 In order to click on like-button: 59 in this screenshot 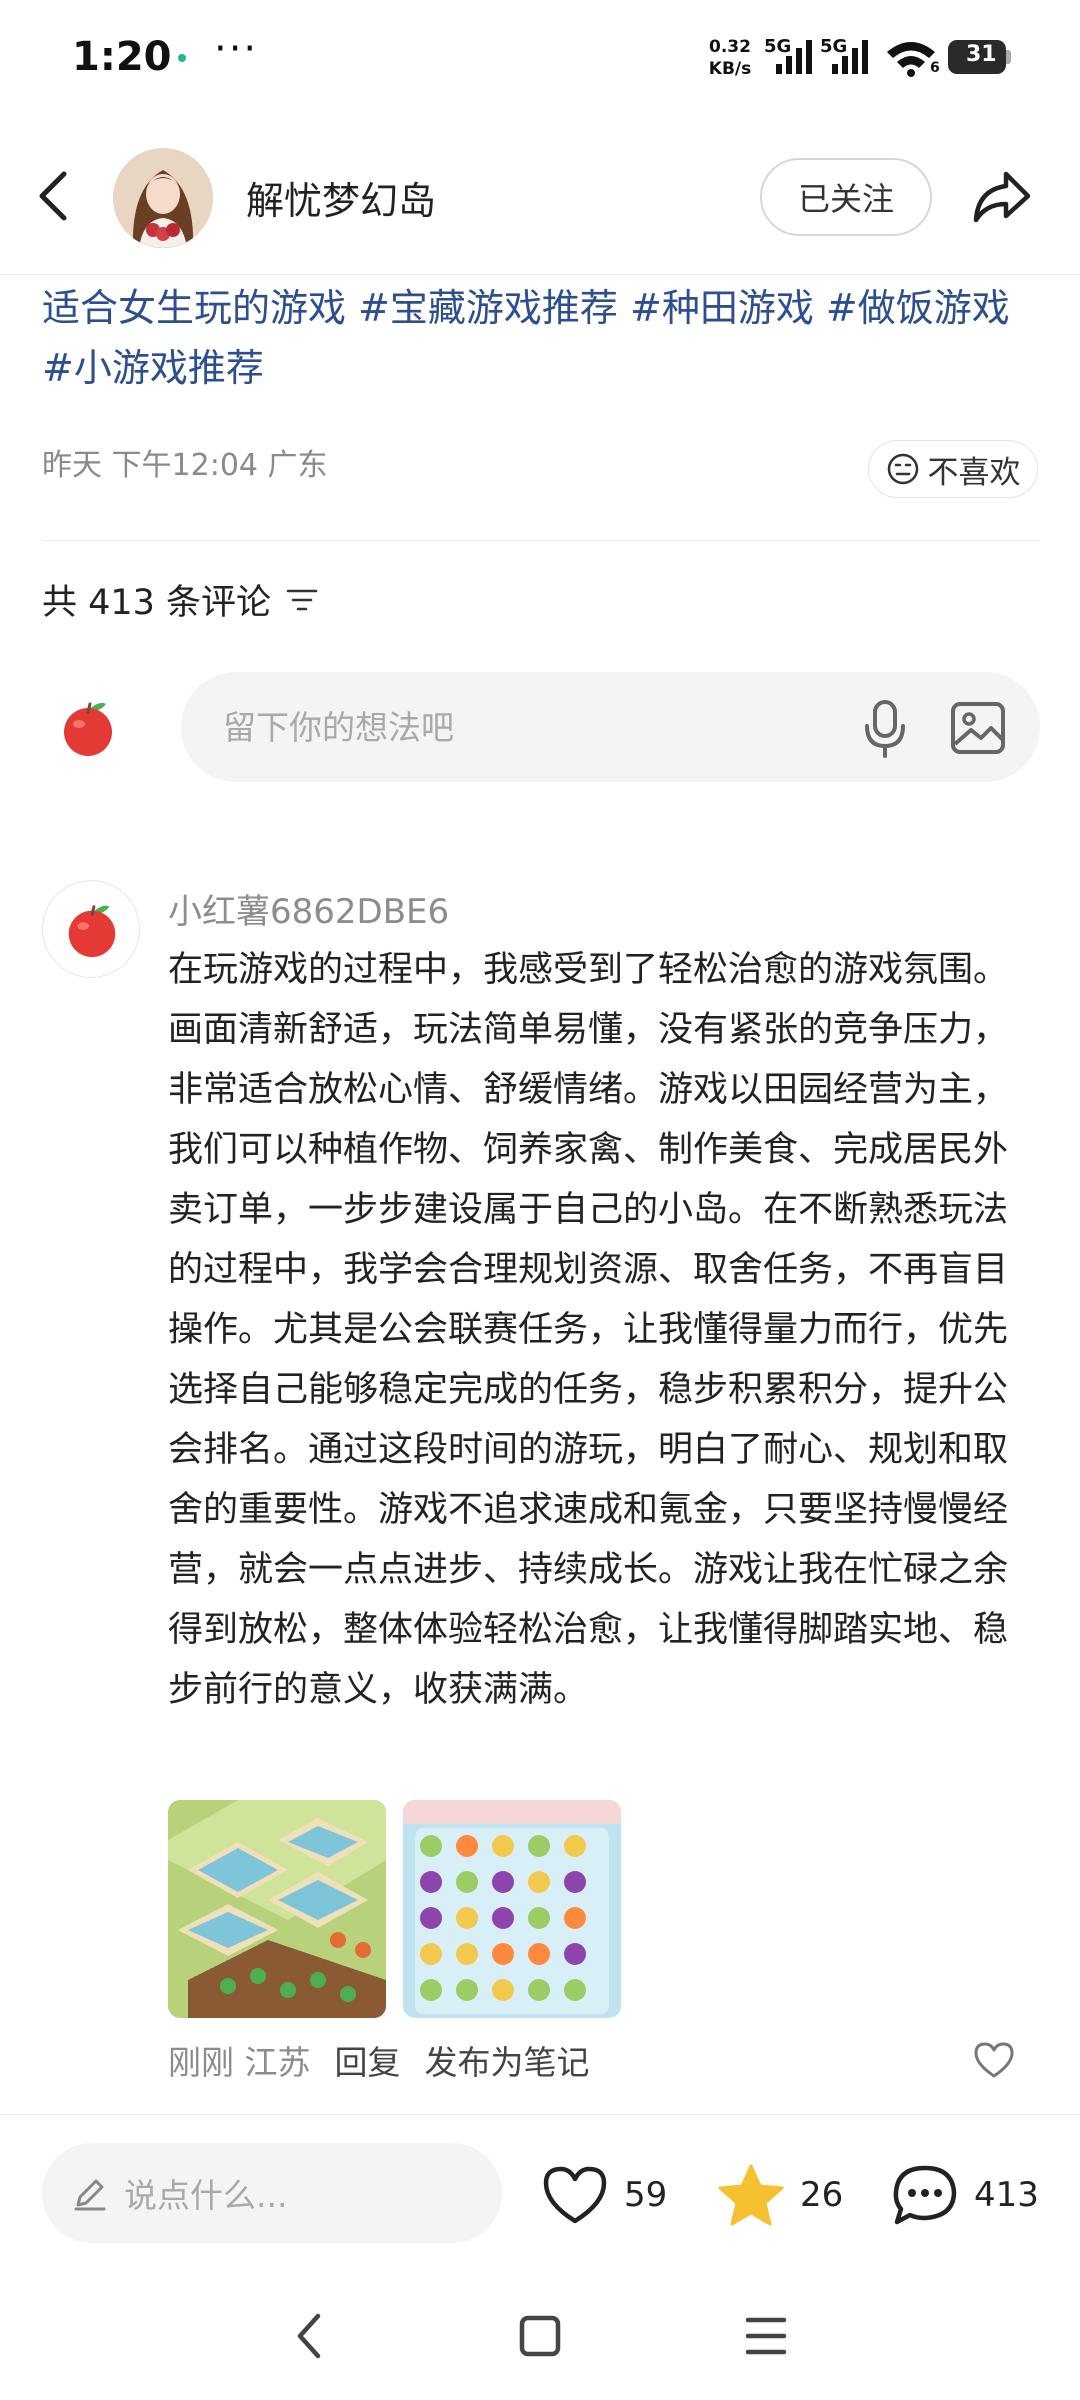, I will do `click(603, 2195)`.